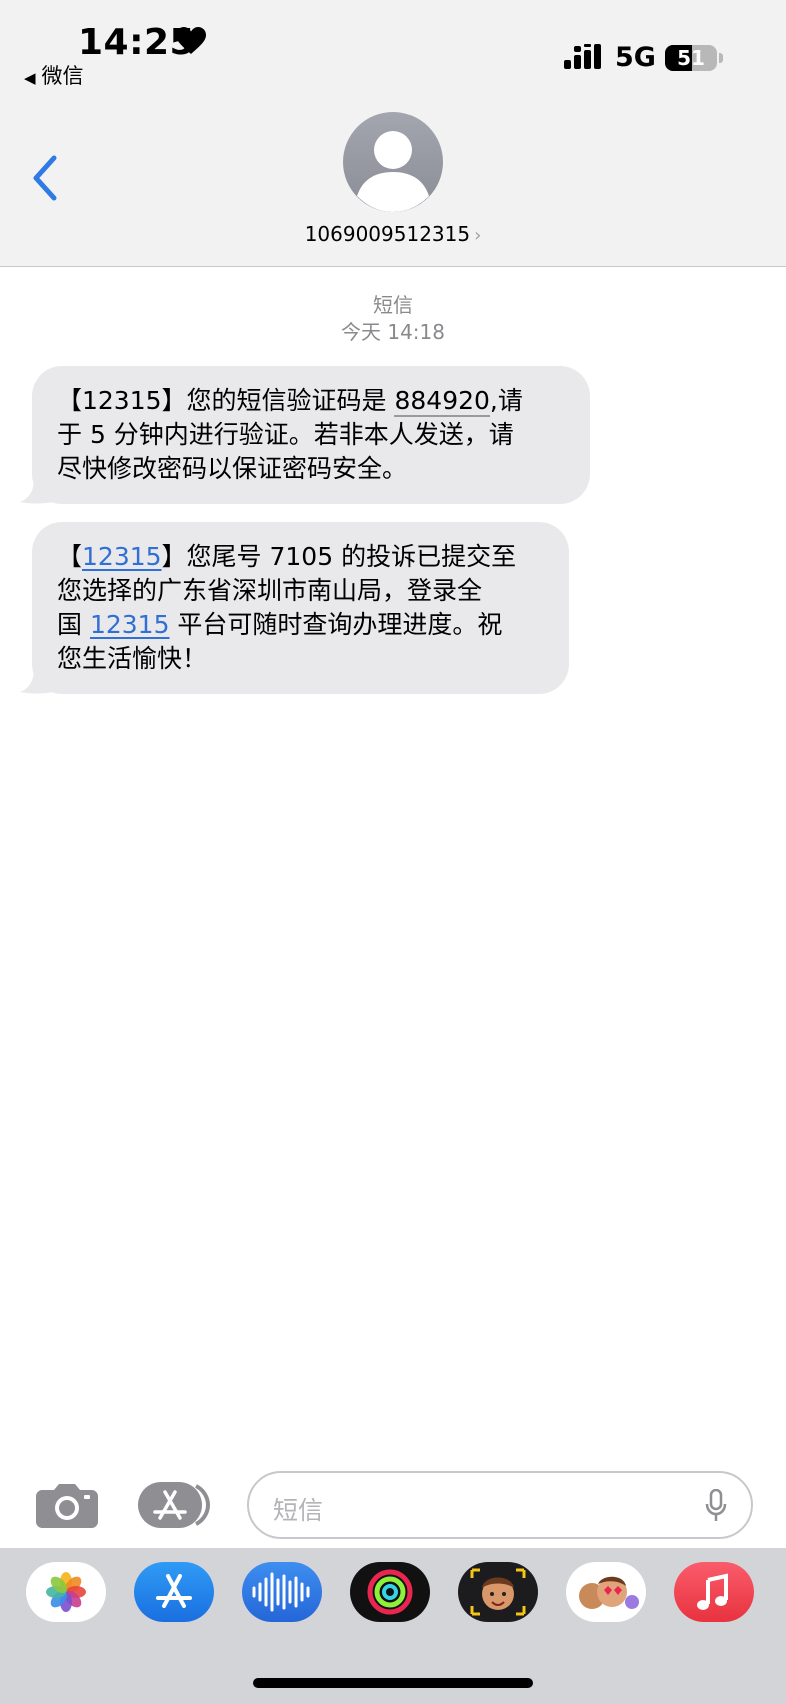 Image resolution: width=786 pixels, height=1704 pixels. I want to click on signal-icon, so click(582, 56).